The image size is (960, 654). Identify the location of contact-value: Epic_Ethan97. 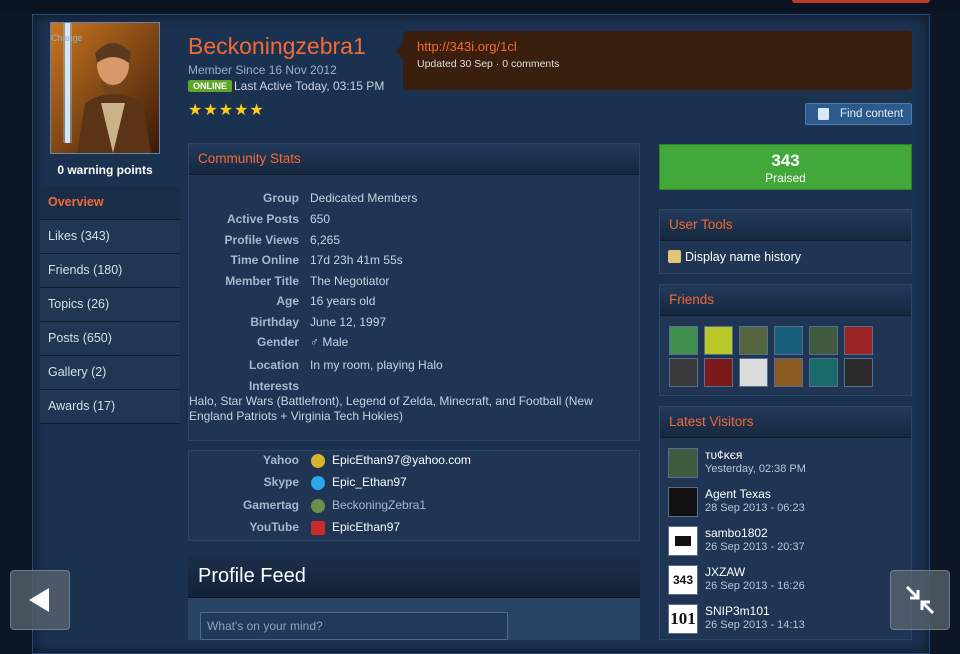
(369, 482).